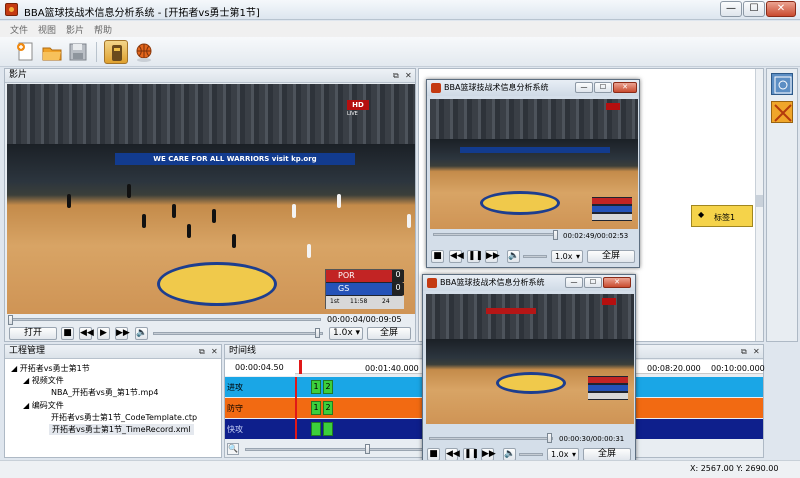 The height and width of the screenshot is (478, 800). Describe the element at coordinates (19, 29) in the screenshot. I see `menu-file: 文件` at that location.